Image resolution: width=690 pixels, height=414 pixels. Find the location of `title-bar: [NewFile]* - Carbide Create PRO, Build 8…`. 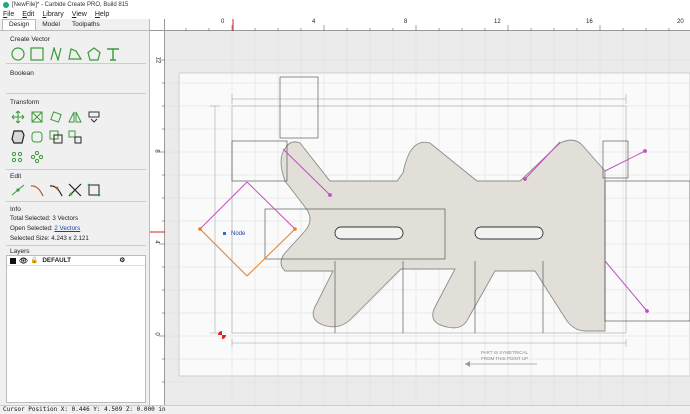

title-bar: [NewFile]* - Carbide Create PRO, Build 8… is located at coordinates (345, 4).